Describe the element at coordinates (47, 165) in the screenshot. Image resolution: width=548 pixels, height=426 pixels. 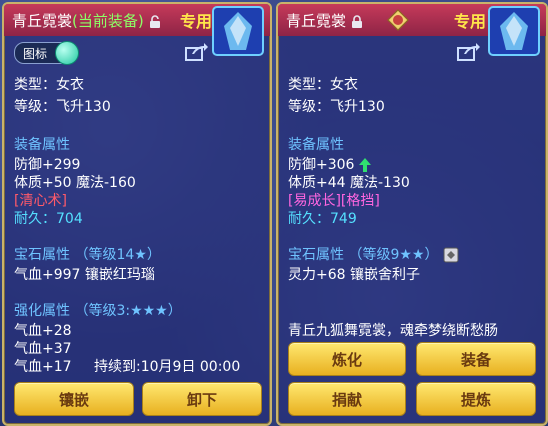
I see `defense-stat: 防御+299` at that location.